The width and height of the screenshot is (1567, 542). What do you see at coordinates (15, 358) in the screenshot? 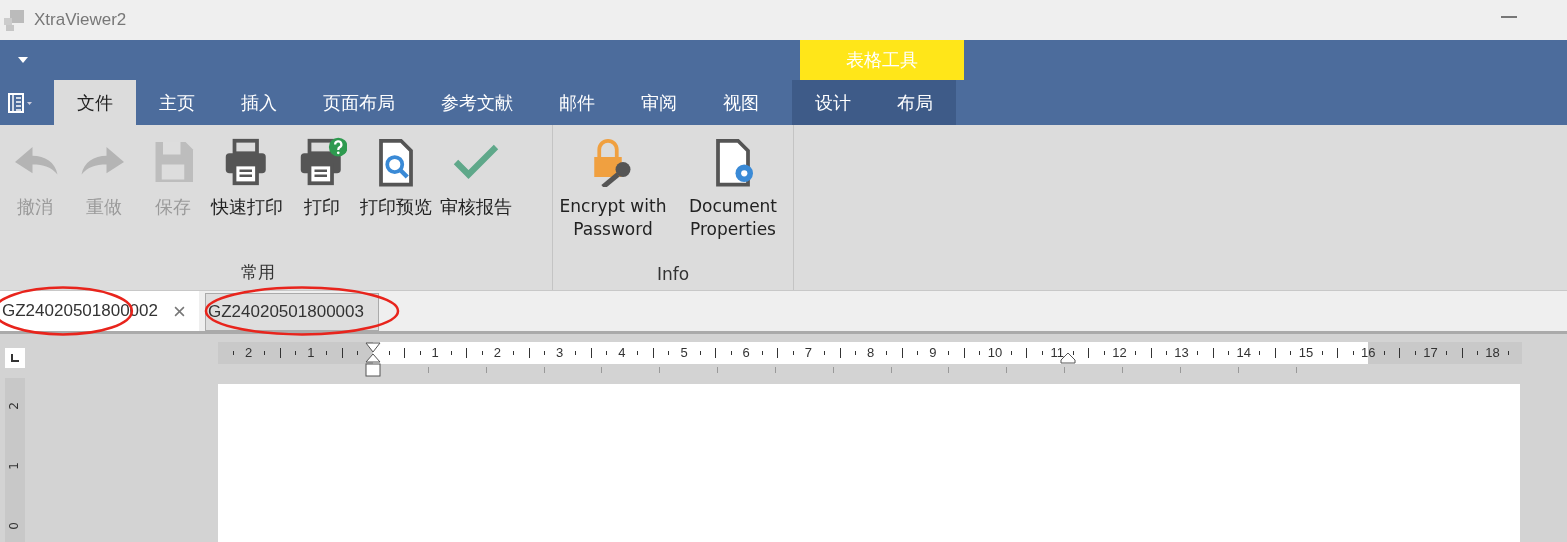
I see `tab-stop-icon` at bounding box center [15, 358].